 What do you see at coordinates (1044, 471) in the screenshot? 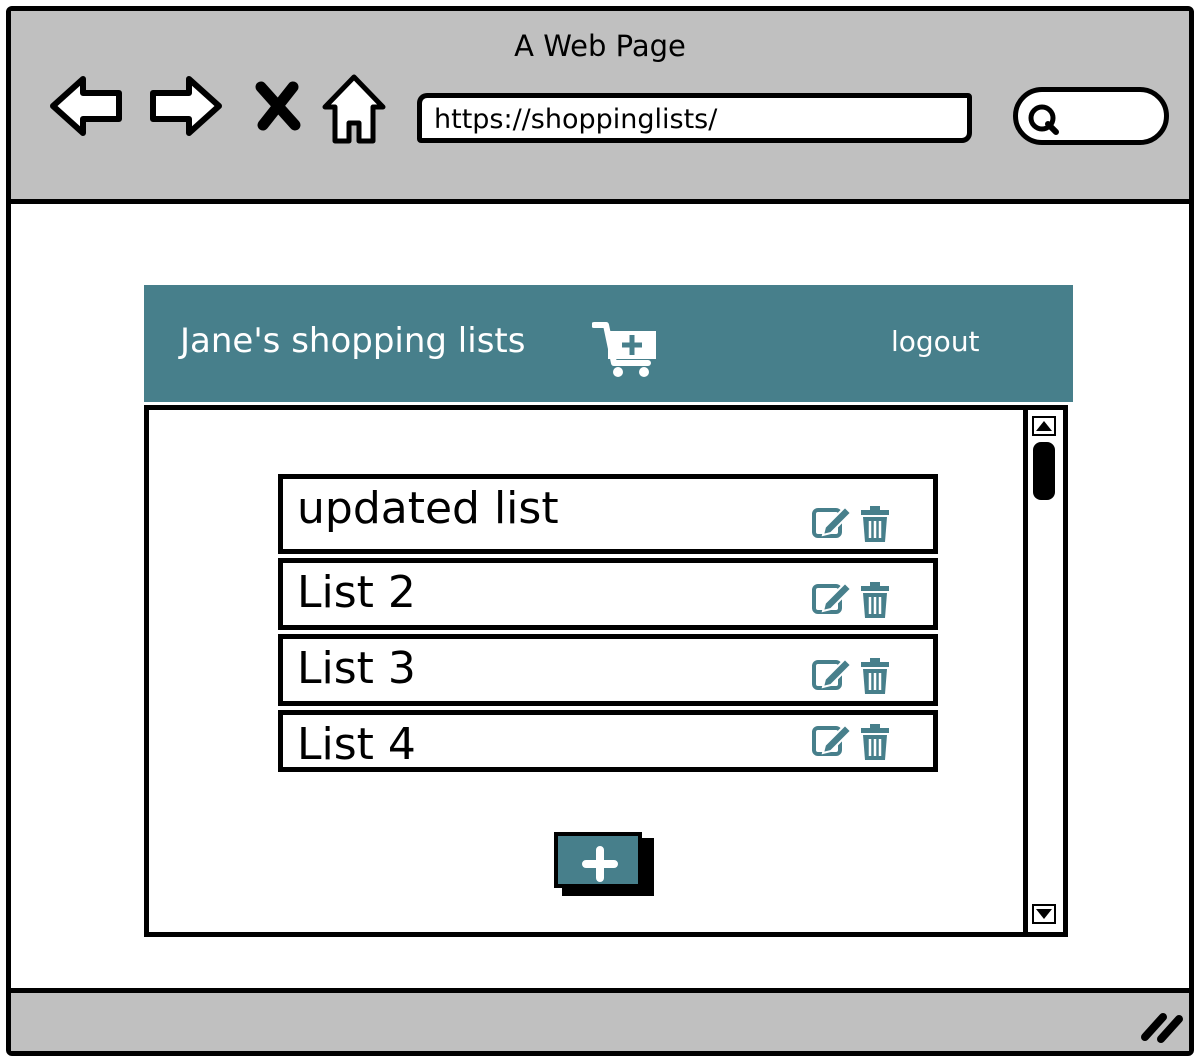
I see `scroll-thumb` at bounding box center [1044, 471].